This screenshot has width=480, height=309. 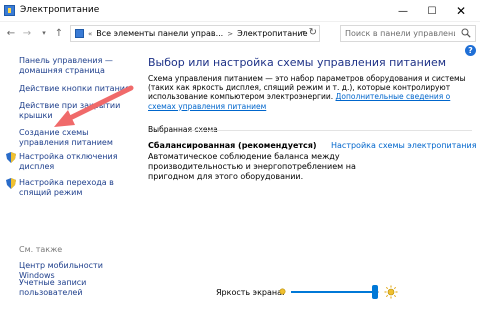 What do you see at coordinates (282, 291) in the screenshot?
I see `dim-sun-icon` at bounding box center [282, 291].